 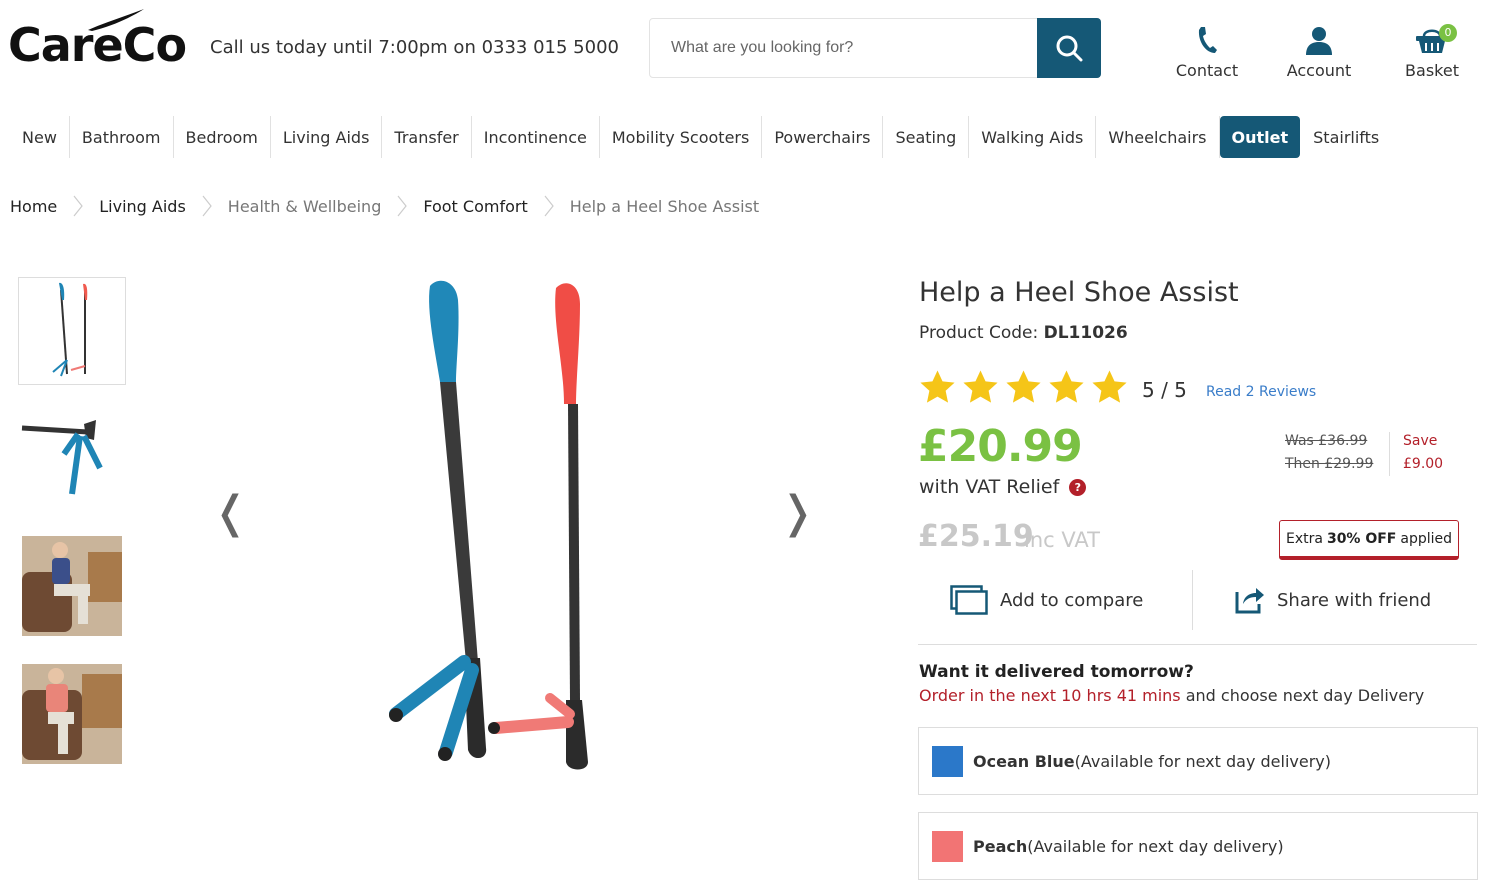 I want to click on rating-score: 5 / 5, so click(x=1164, y=390).